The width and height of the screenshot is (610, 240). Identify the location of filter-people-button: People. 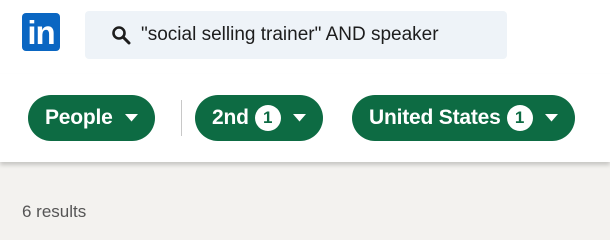
(91, 118).